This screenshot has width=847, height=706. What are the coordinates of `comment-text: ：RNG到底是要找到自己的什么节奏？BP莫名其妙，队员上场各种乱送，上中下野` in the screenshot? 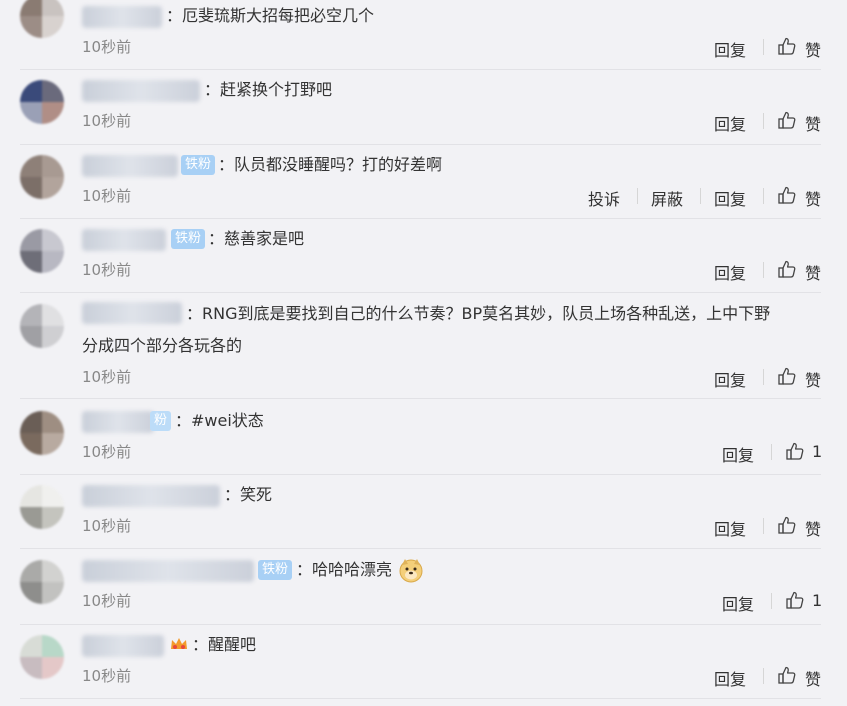 It's located at (478, 313).